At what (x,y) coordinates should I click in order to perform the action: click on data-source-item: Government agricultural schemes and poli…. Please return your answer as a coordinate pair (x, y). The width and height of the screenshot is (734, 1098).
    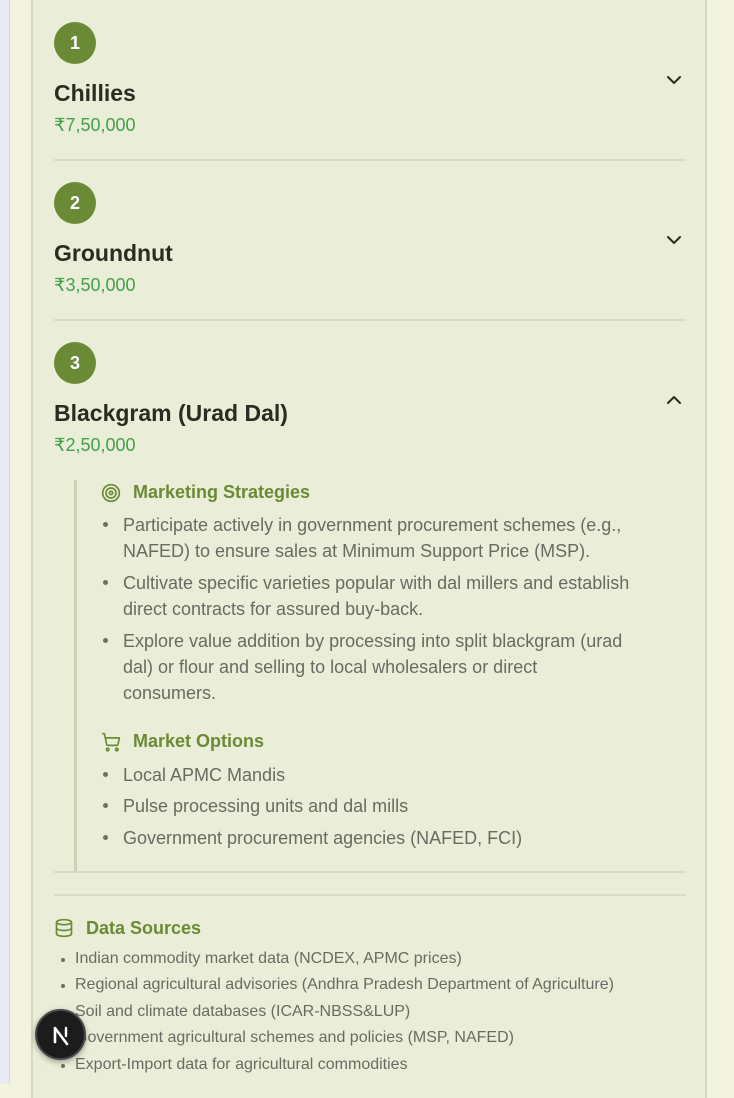
    Looking at the image, I should click on (294, 1037).